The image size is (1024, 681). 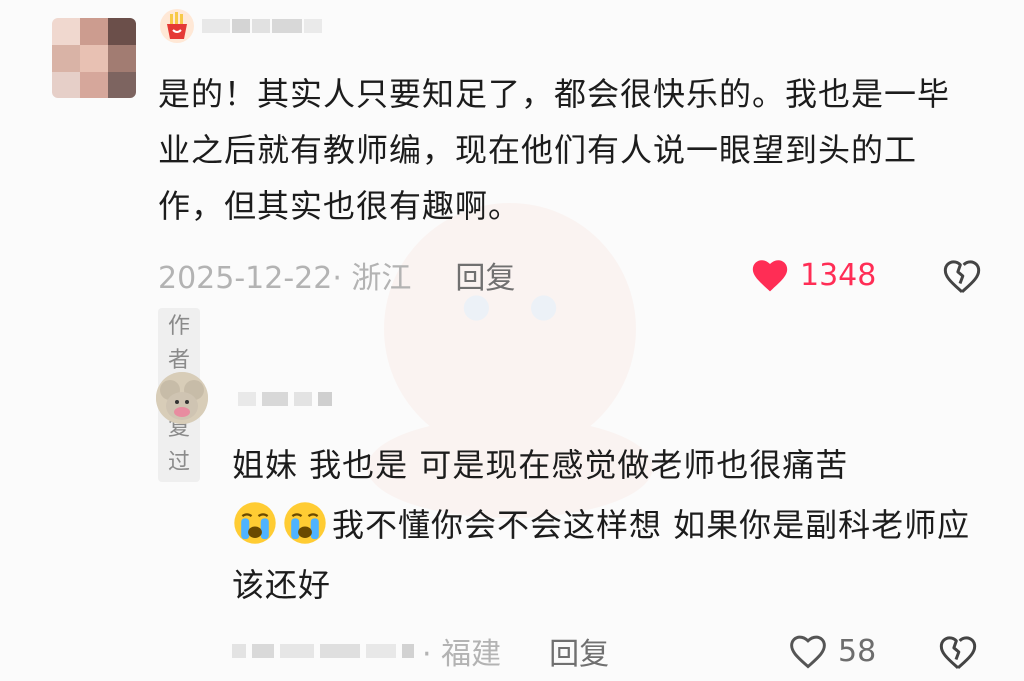 What do you see at coordinates (601, 555) in the screenshot?
I see `reply-text-line2: 我不懂你会不会这样想 如果你是副科老师应该还好` at bounding box center [601, 555].